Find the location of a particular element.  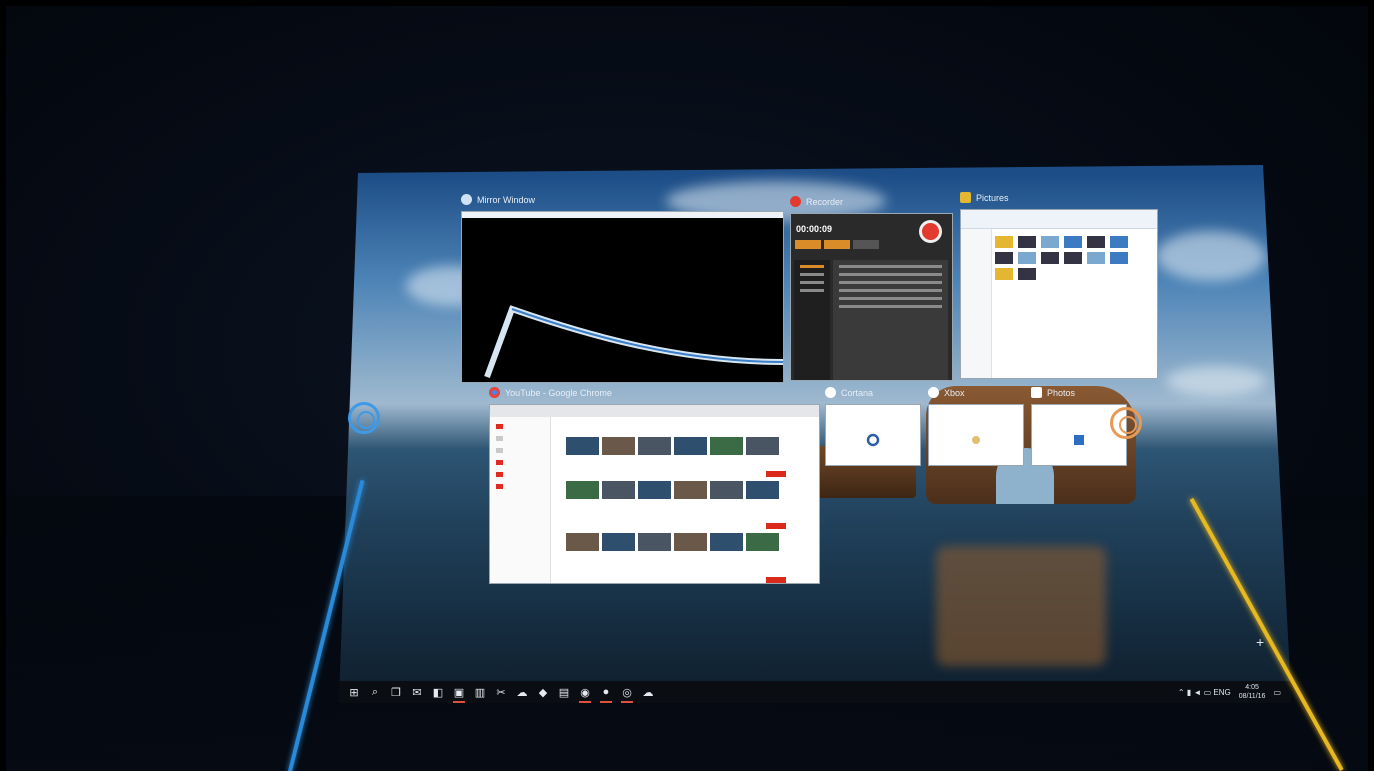

taskbar-app-list: ⊞ ⌕ ❐ ✉ ◧ ▣ ▥ ✂ ☁ ◆ ▤ ◉ ● ◎ ☁ is located at coordinates (501, 694).